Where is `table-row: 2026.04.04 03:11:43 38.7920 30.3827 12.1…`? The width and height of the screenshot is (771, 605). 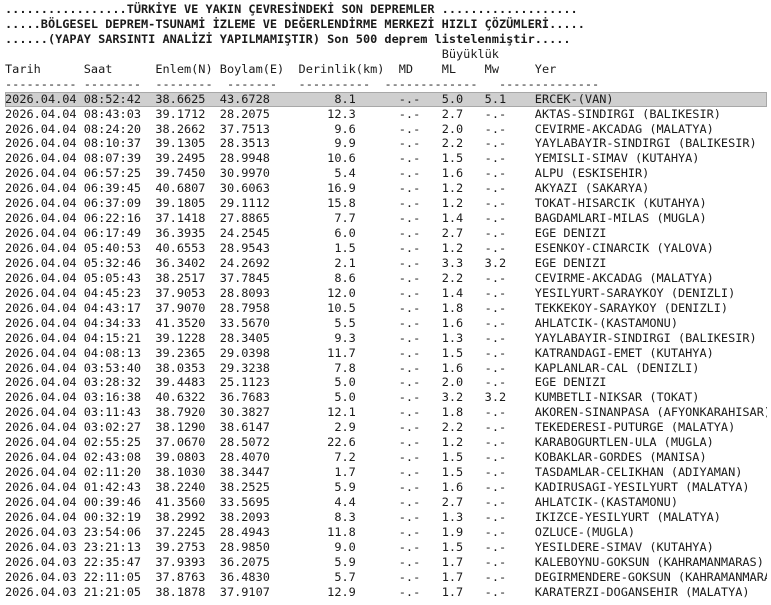
table-row: 2026.04.04 03:11:43 38.7920 30.3827 12.1… is located at coordinates (386, 412).